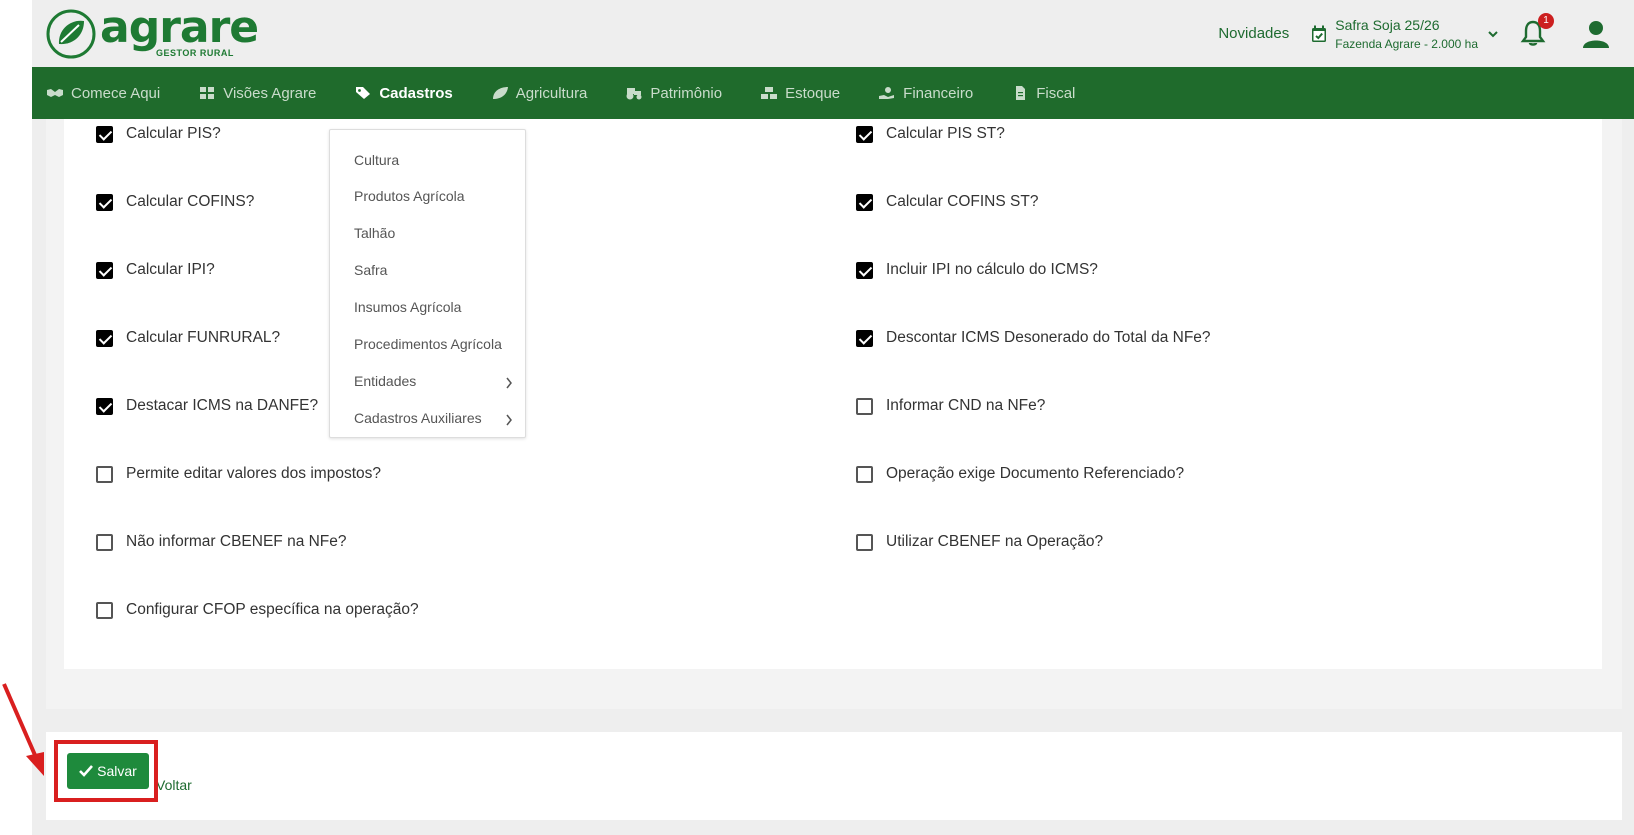  I want to click on novidades-link: Novidades, so click(1253, 33).